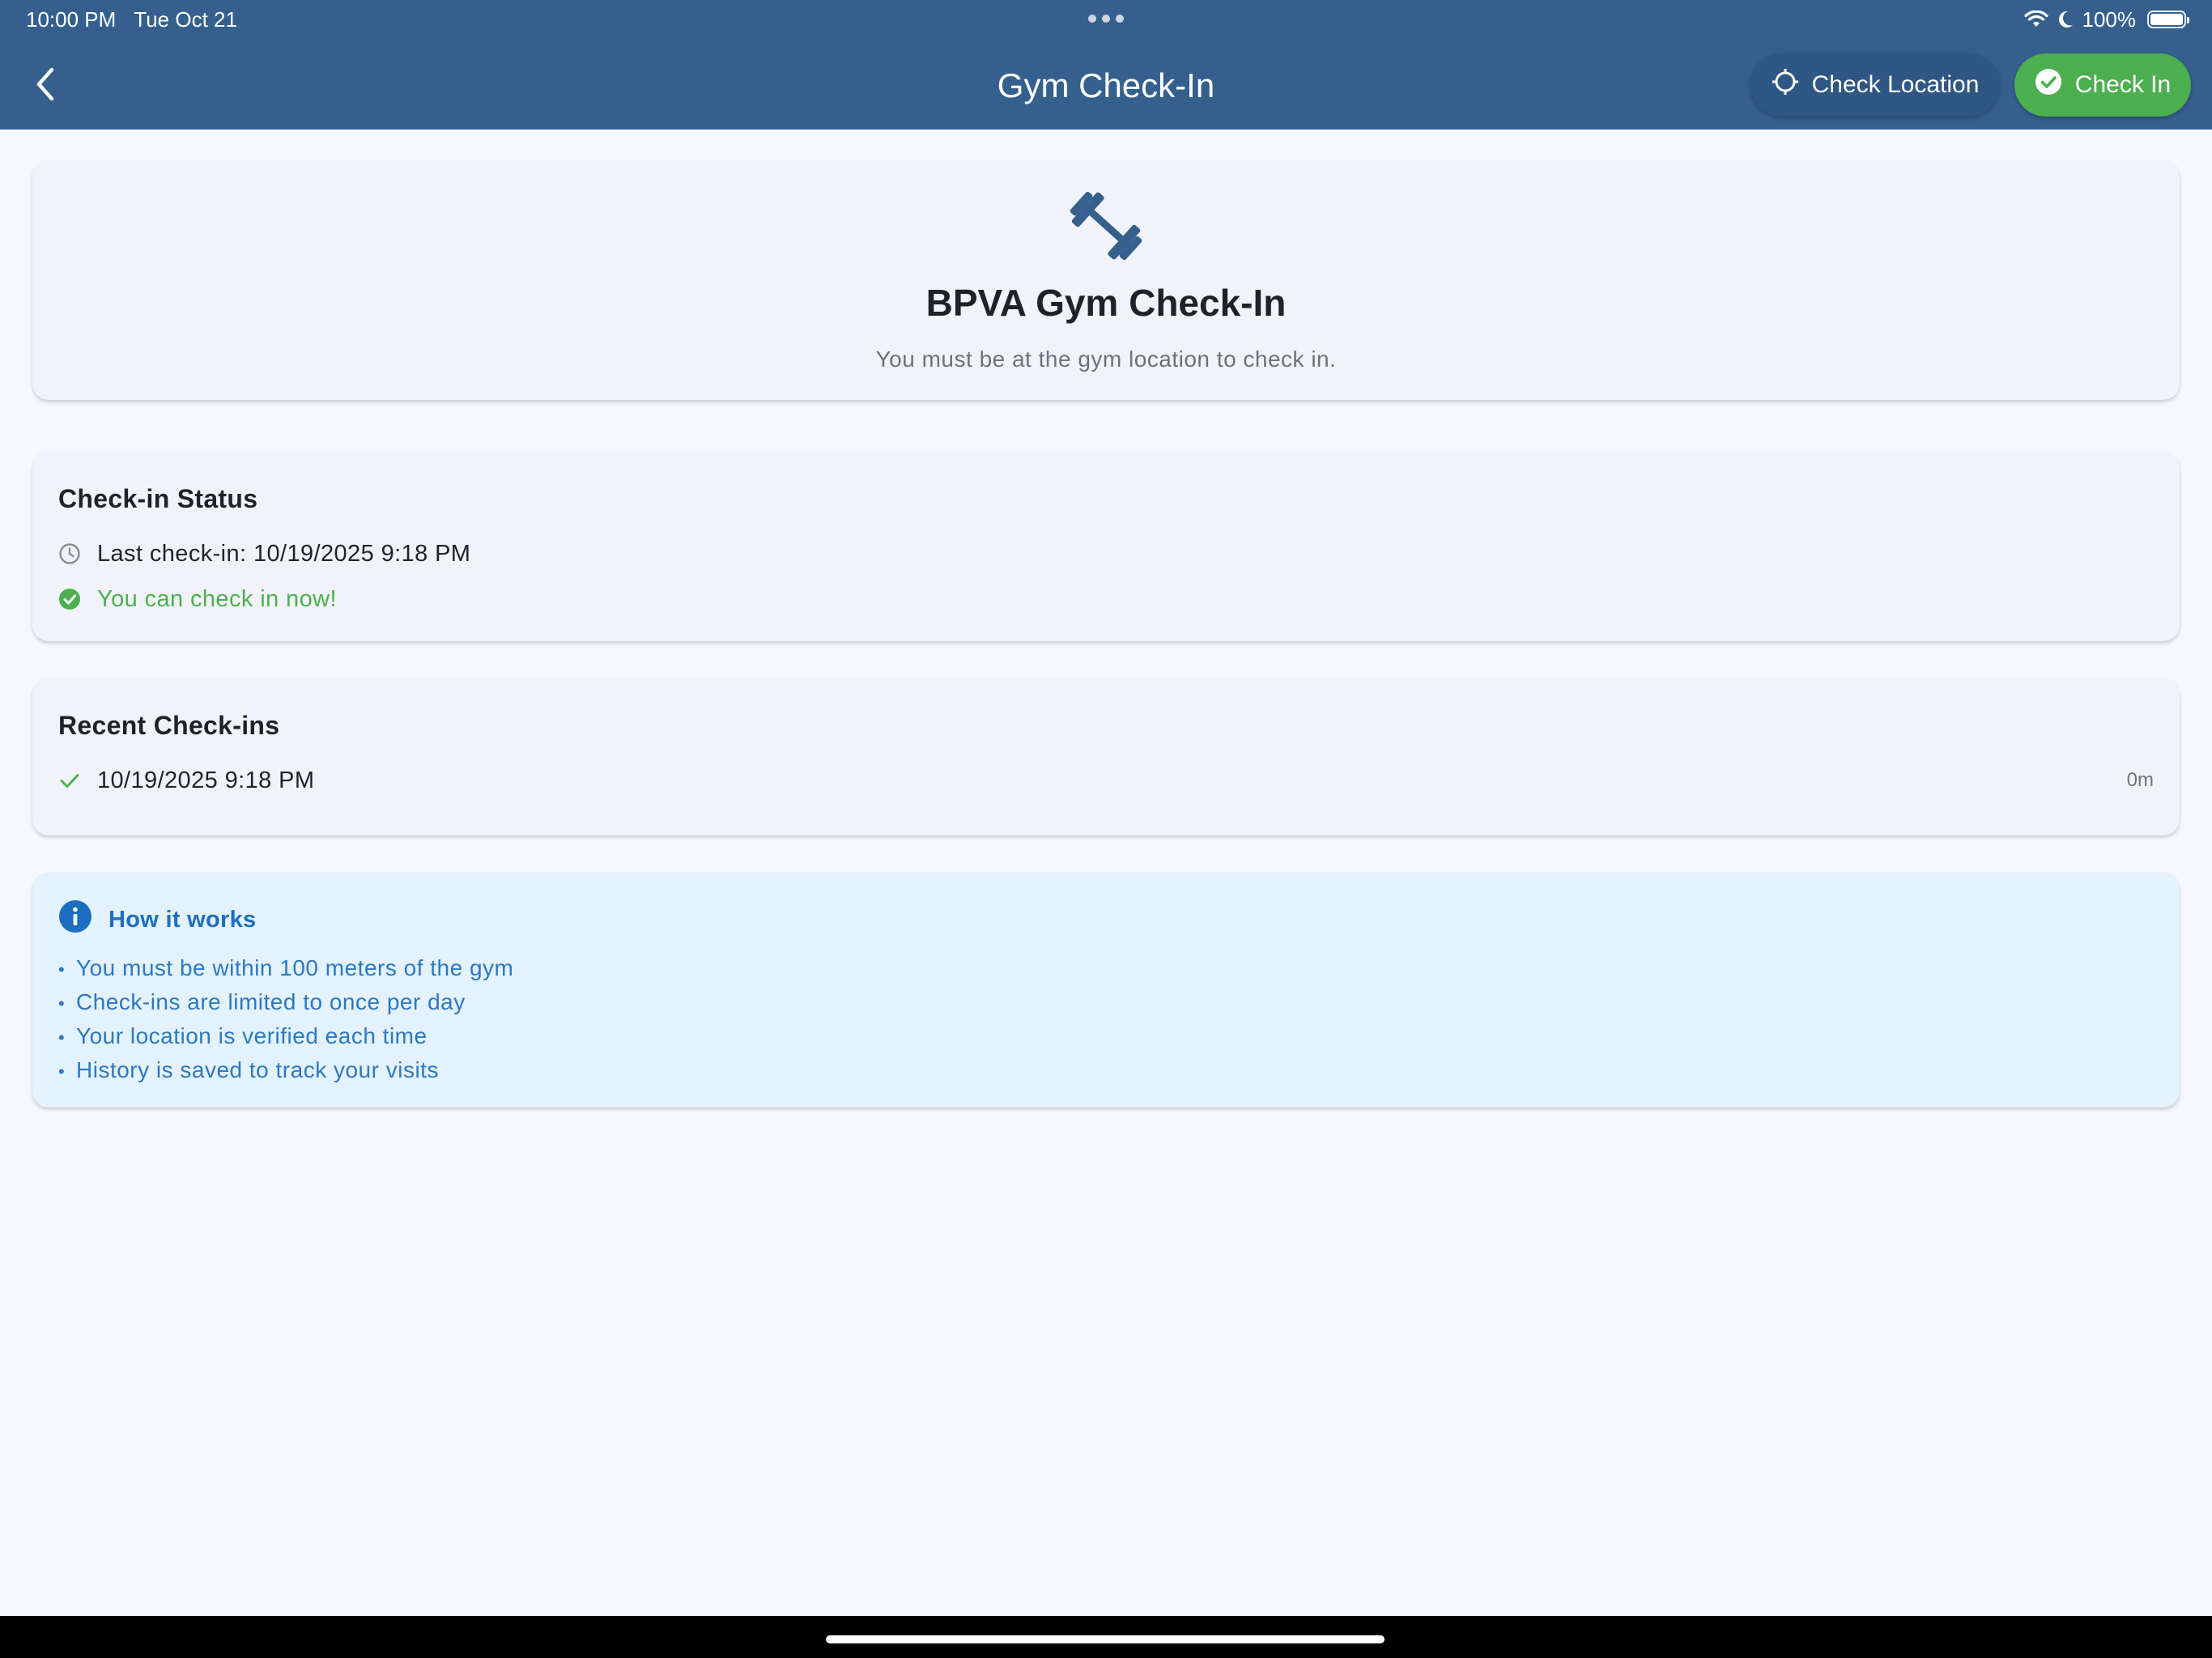  What do you see at coordinates (286, 1071) in the screenshot?
I see `list-item: History is saved to track your visits` at bounding box center [286, 1071].